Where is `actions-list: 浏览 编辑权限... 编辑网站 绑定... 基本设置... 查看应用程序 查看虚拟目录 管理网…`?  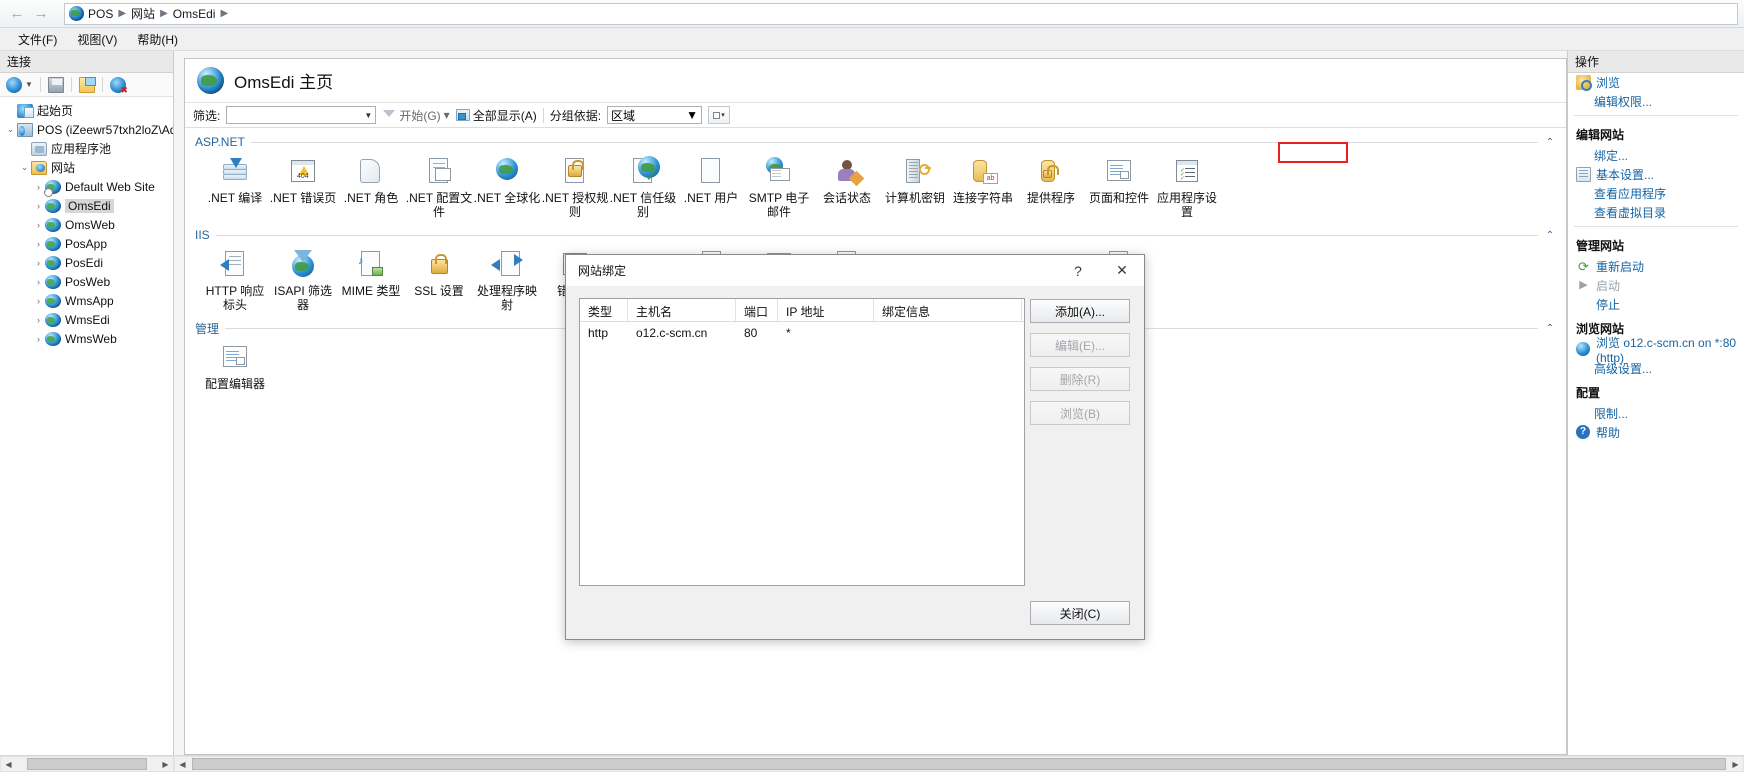
actions-list: 浏览 编辑权限... 编辑网站 绑定... 基本设置... 查看应用程序 查看虚拟目录 管理网… is located at coordinates (1656, 414).